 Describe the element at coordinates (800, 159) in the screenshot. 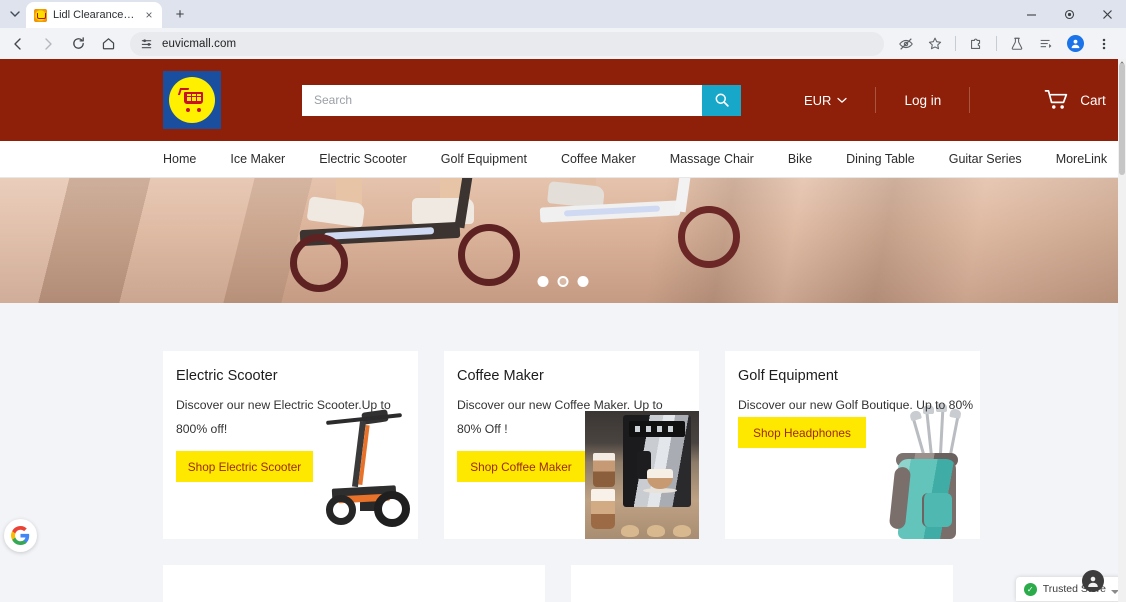

I see `nav-item-bike: Bike` at that location.